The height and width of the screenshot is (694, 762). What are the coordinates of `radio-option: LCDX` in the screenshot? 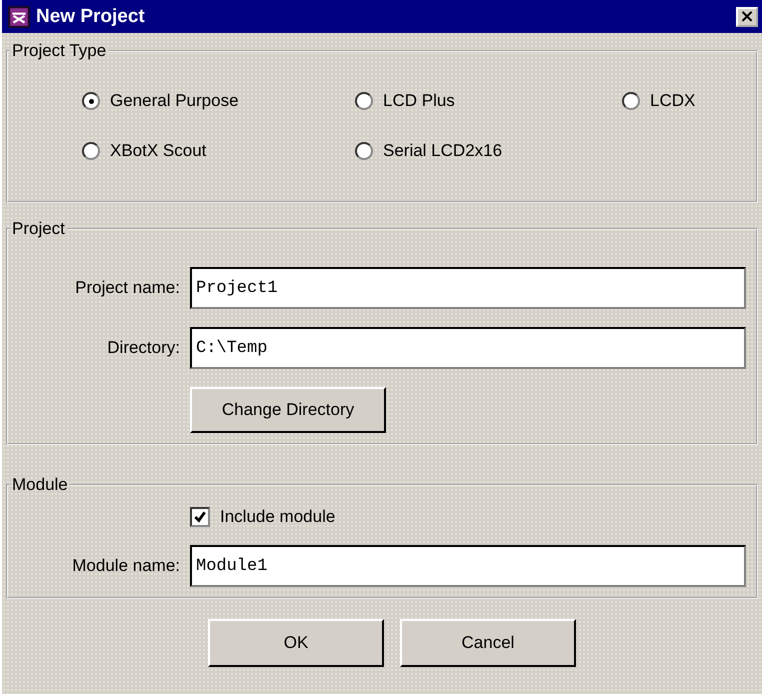 It's located at (684, 101).